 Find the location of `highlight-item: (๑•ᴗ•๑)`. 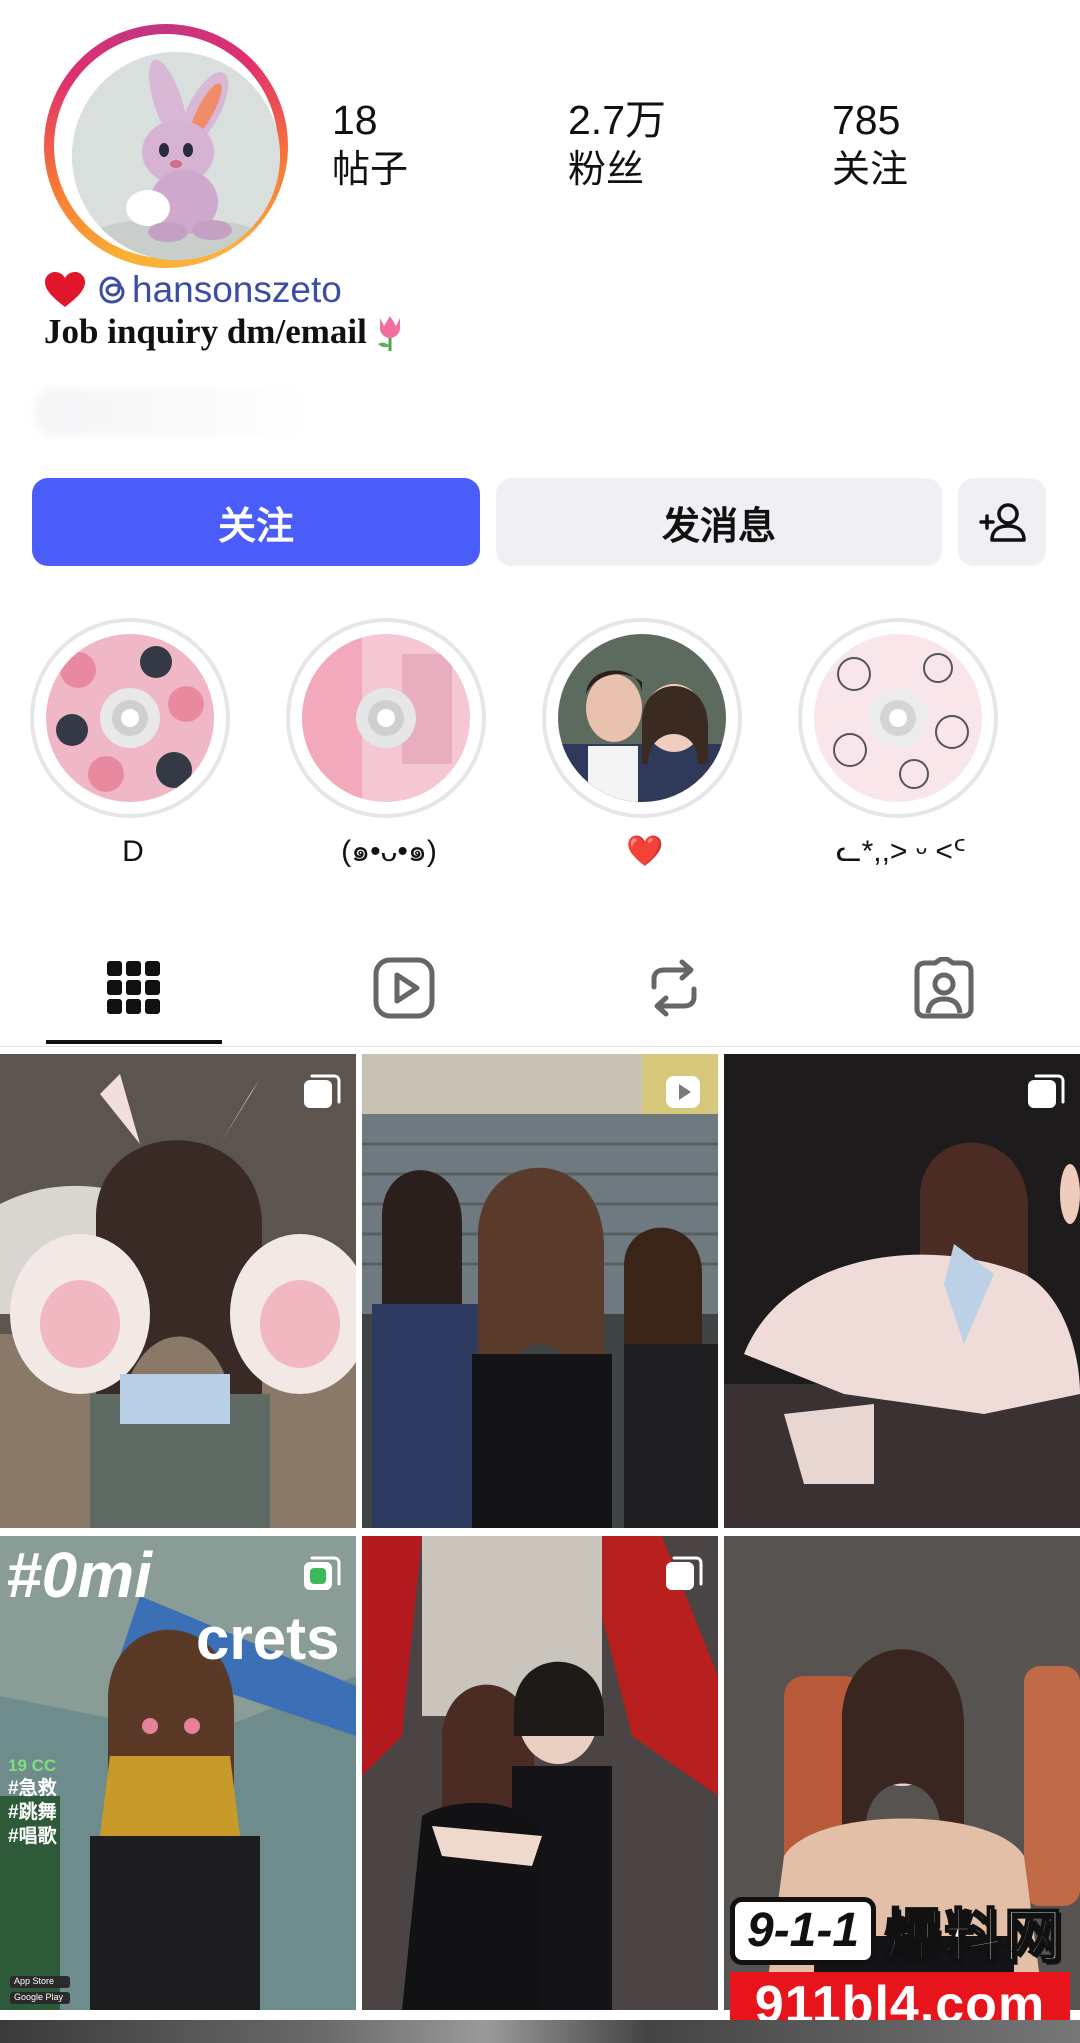

highlight-item: (๑•ᴗ•๑) is located at coordinates (389, 745).